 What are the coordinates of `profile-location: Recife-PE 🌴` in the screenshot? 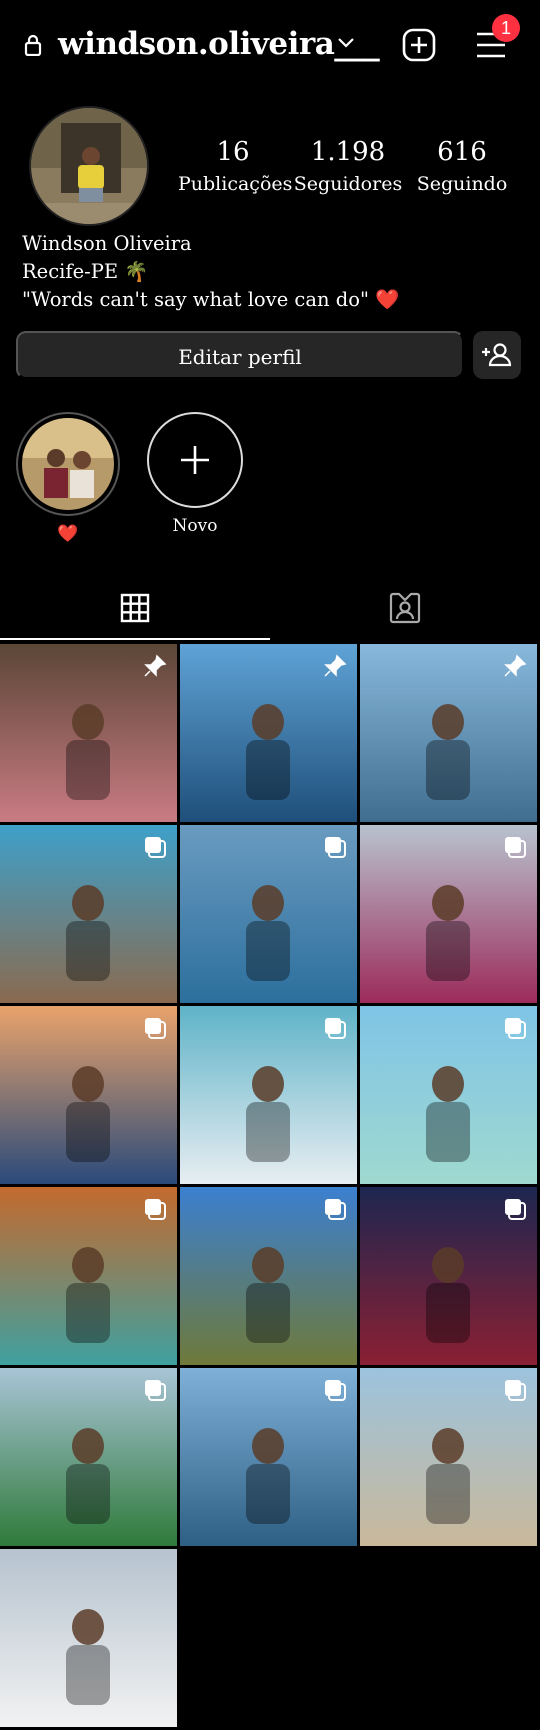 It's located at (85, 271).